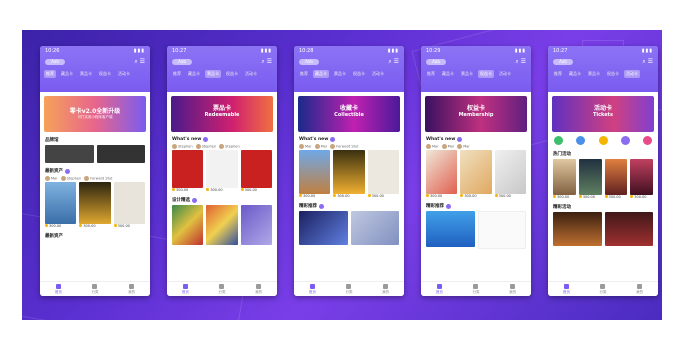 This screenshot has width=680, height=343. What do you see at coordinates (222, 74) in the screenshot?
I see `tab-bar: 推荐 藏品卡 票品卡 权益卡 活动卡` at bounding box center [222, 74].